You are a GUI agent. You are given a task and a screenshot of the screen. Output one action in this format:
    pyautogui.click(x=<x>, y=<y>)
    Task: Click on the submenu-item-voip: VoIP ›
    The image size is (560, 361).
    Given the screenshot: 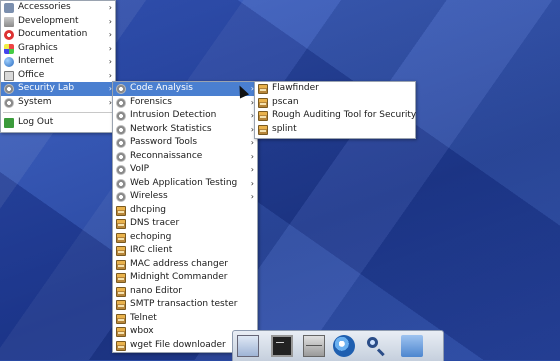 What is the action you would take?
    pyautogui.click(x=185, y=170)
    